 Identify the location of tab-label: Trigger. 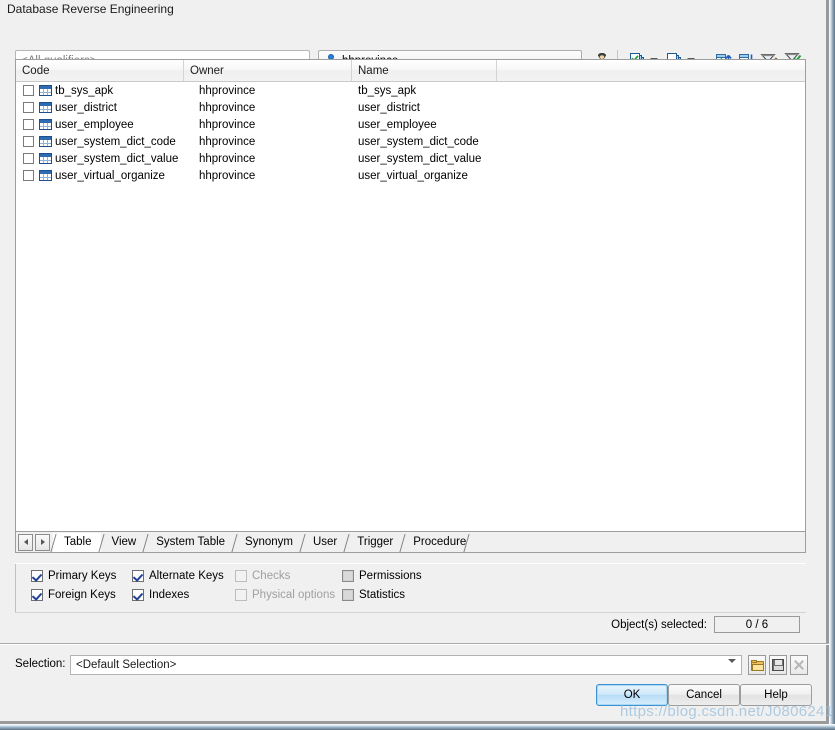
(375, 542).